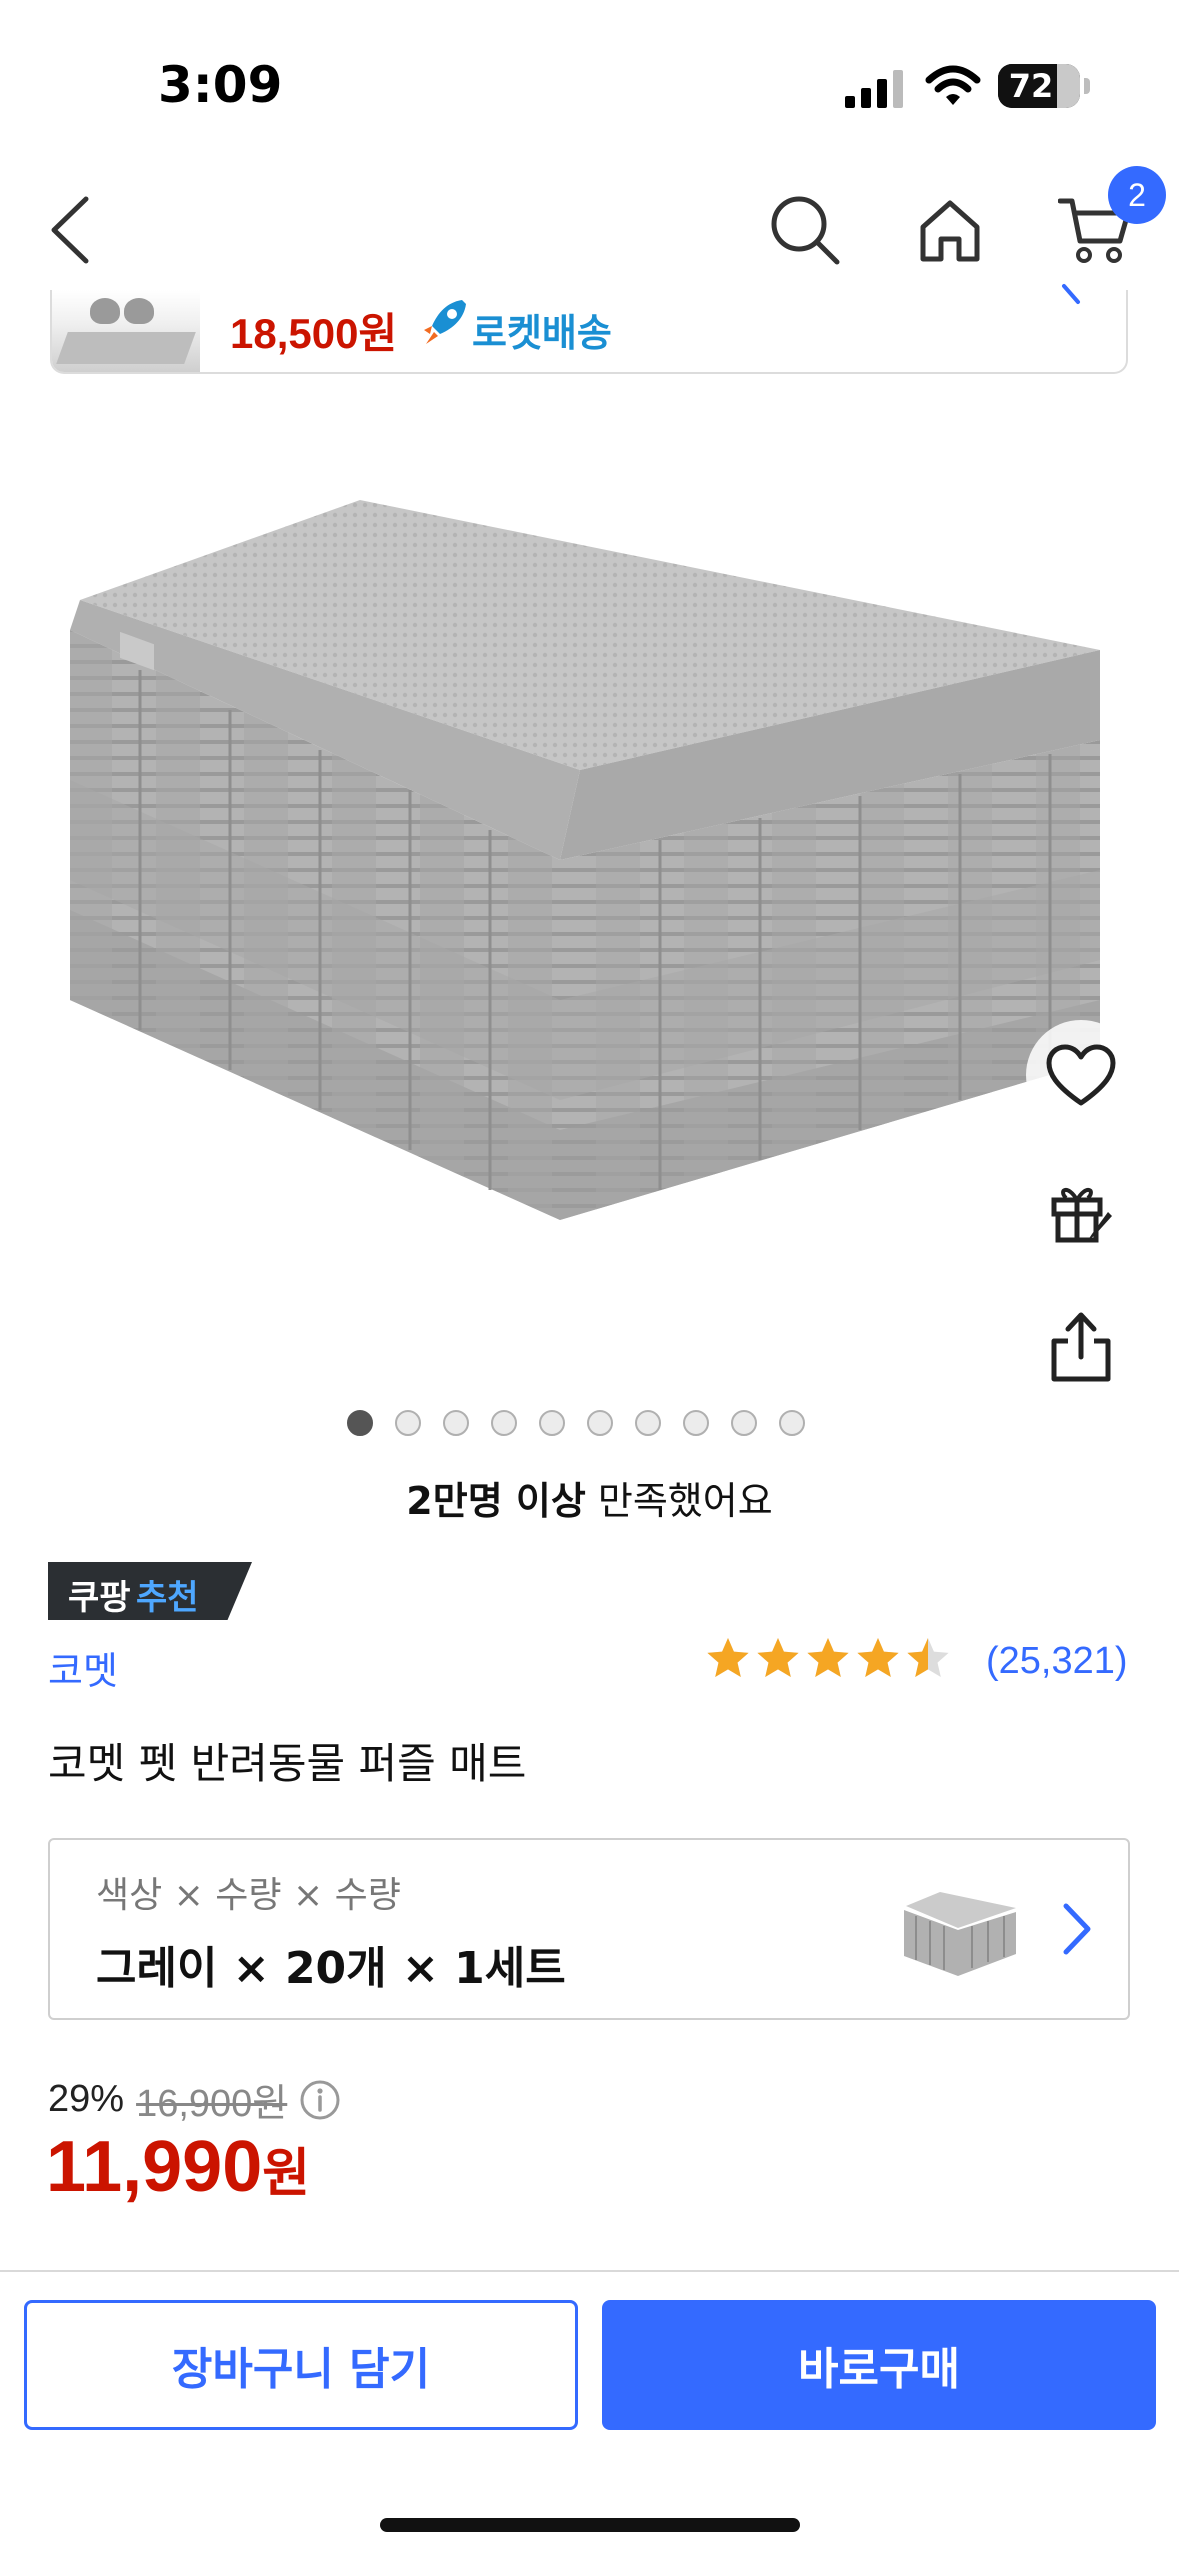  I want to click on brand-link: 코멧, so click(83, 1667).